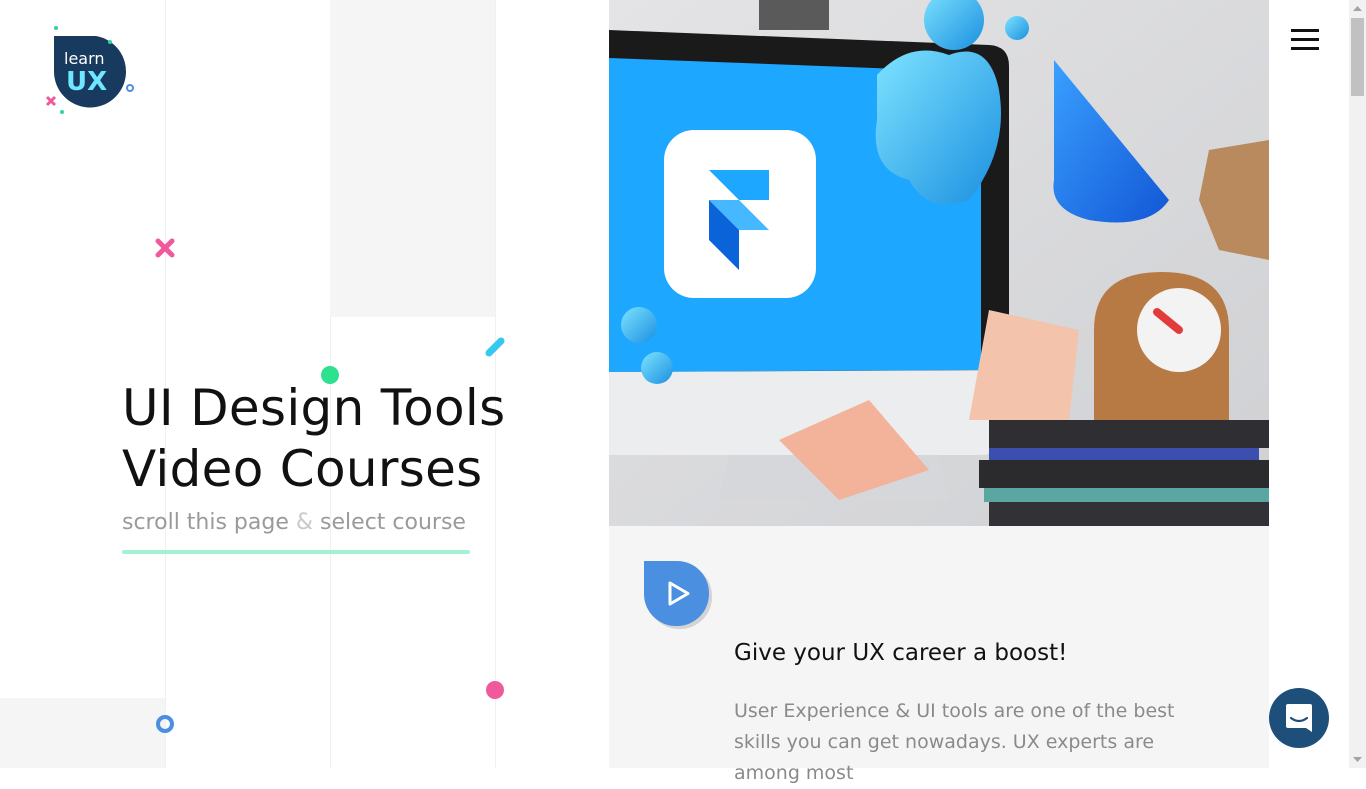  Describe the element at coordinates (1305, 40) in the screenshot. I see `hamburger-menu-button` at that location.